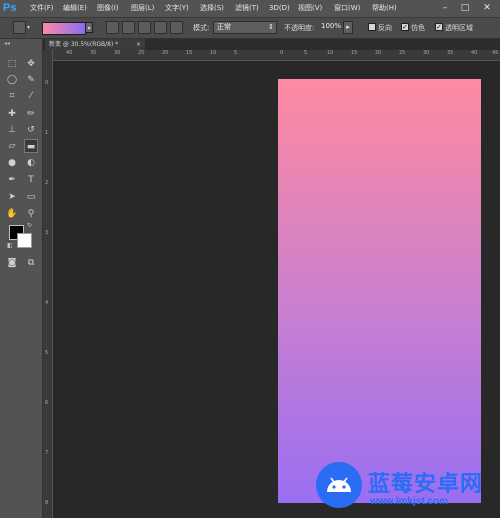 The image size is (500, 518). I want to click on menu-filter: 滤镜(T), so click(247, 8).